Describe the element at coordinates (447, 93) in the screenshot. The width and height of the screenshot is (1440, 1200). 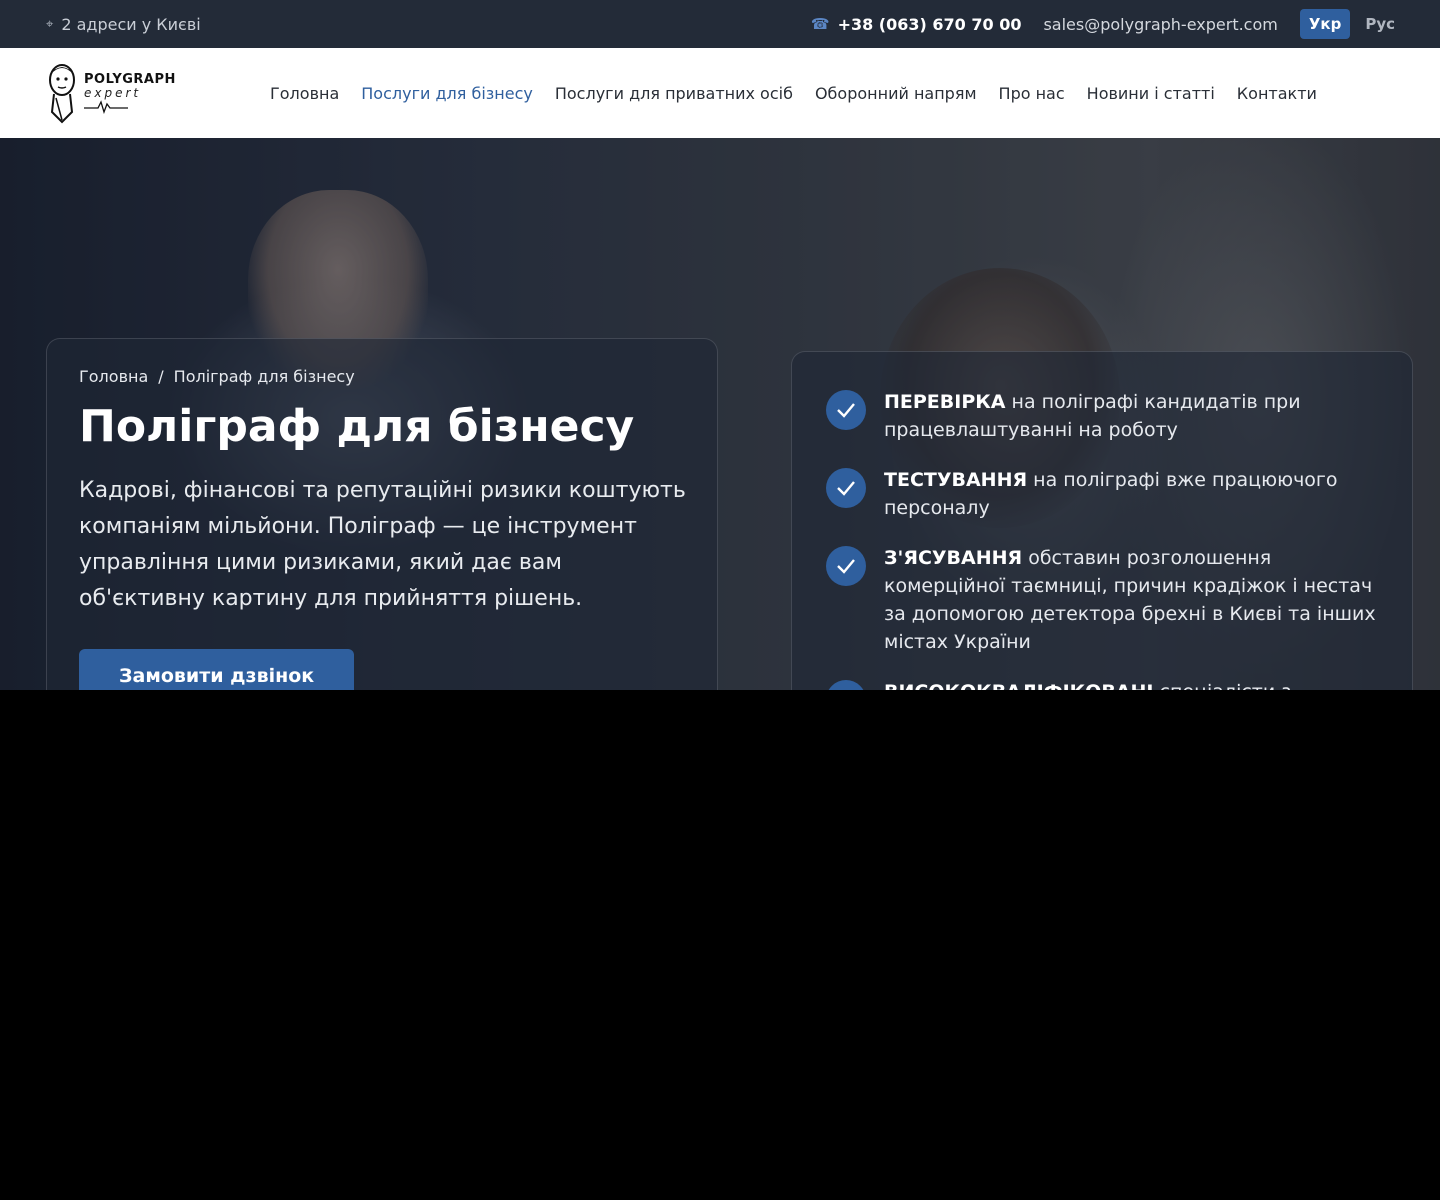
I see `nav-item-business: Послуги для бізнесу` at that location.